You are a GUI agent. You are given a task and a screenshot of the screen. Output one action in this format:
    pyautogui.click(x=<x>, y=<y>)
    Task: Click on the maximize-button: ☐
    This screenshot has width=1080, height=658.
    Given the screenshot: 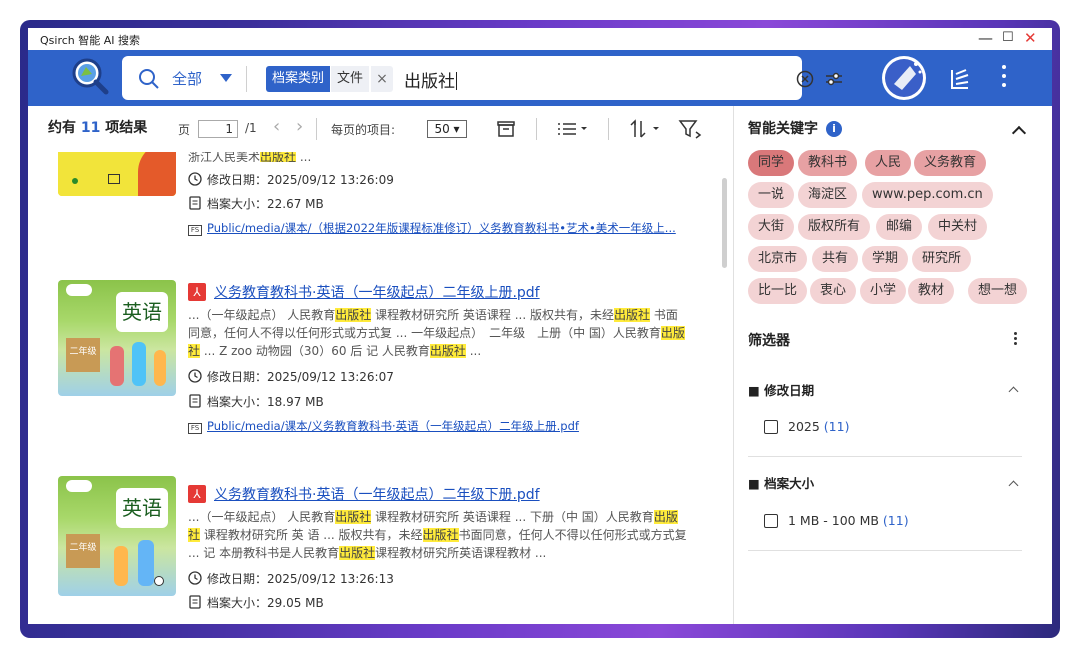 What is the action you would take?
    pyautogui.click(x=1008, y=38)
    